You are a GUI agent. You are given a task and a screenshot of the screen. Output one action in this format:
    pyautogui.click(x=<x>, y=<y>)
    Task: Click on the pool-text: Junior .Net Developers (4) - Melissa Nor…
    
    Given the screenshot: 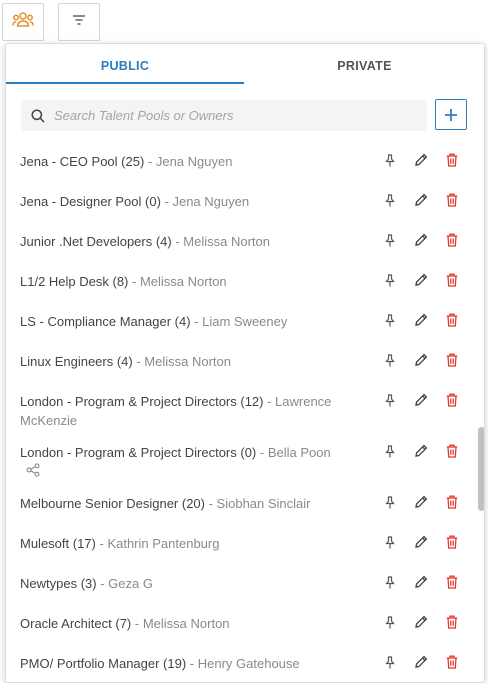 What is the action you would take?
    pyautogui.click(x=195, y=241)
    